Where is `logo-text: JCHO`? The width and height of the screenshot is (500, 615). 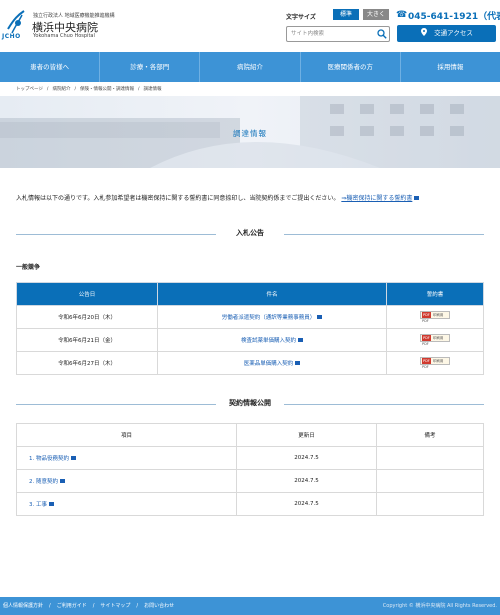
logo-text: JCHO is located at coordinates (11, 36).